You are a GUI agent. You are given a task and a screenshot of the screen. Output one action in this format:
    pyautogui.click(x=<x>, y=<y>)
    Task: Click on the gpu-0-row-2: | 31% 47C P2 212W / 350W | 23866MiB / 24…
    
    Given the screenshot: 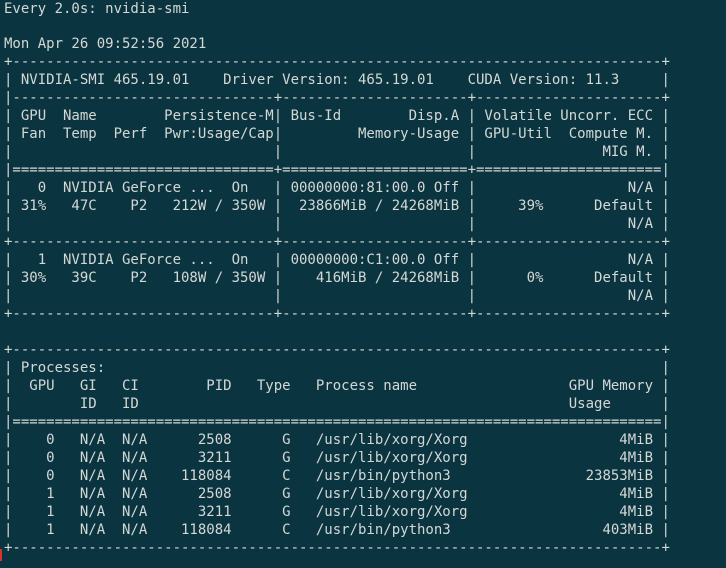 What is the action you would take?
    pyautogui.click(x=337, y=206)
    